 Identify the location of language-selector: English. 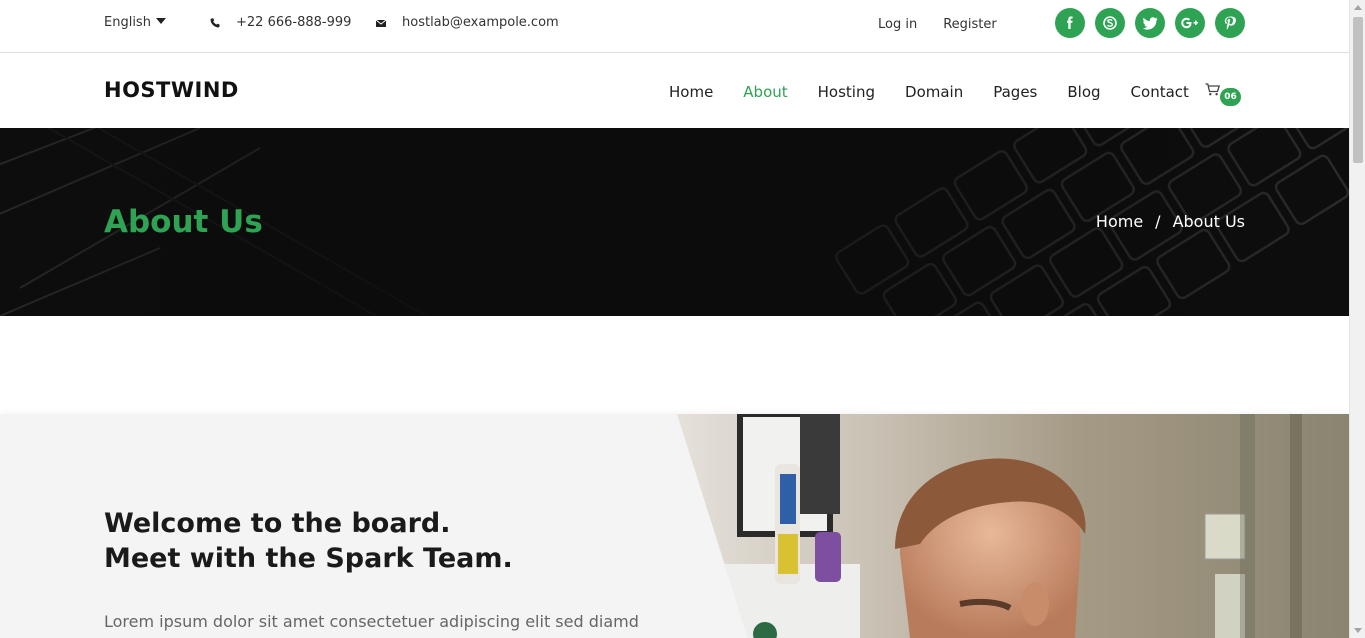
(135, 22).